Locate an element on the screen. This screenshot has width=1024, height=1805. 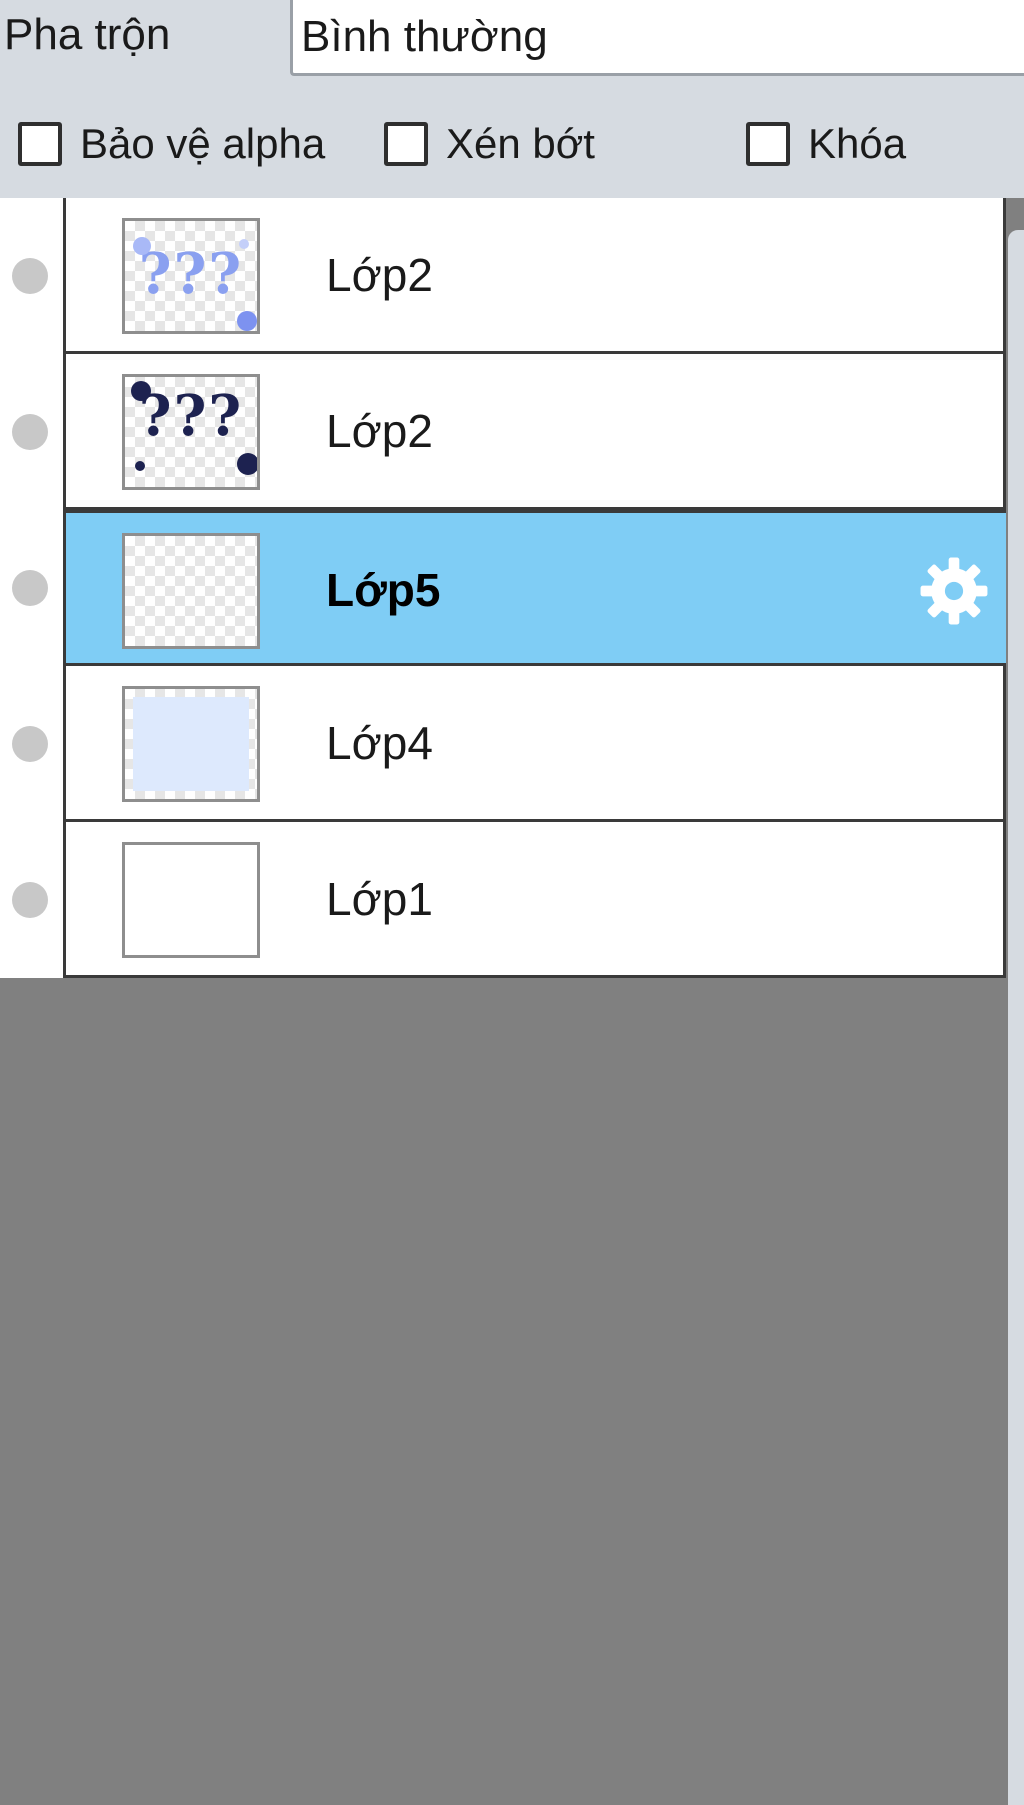
protect-alpha-label: Bảo vệ alpha is located at coordinates (203, 143).